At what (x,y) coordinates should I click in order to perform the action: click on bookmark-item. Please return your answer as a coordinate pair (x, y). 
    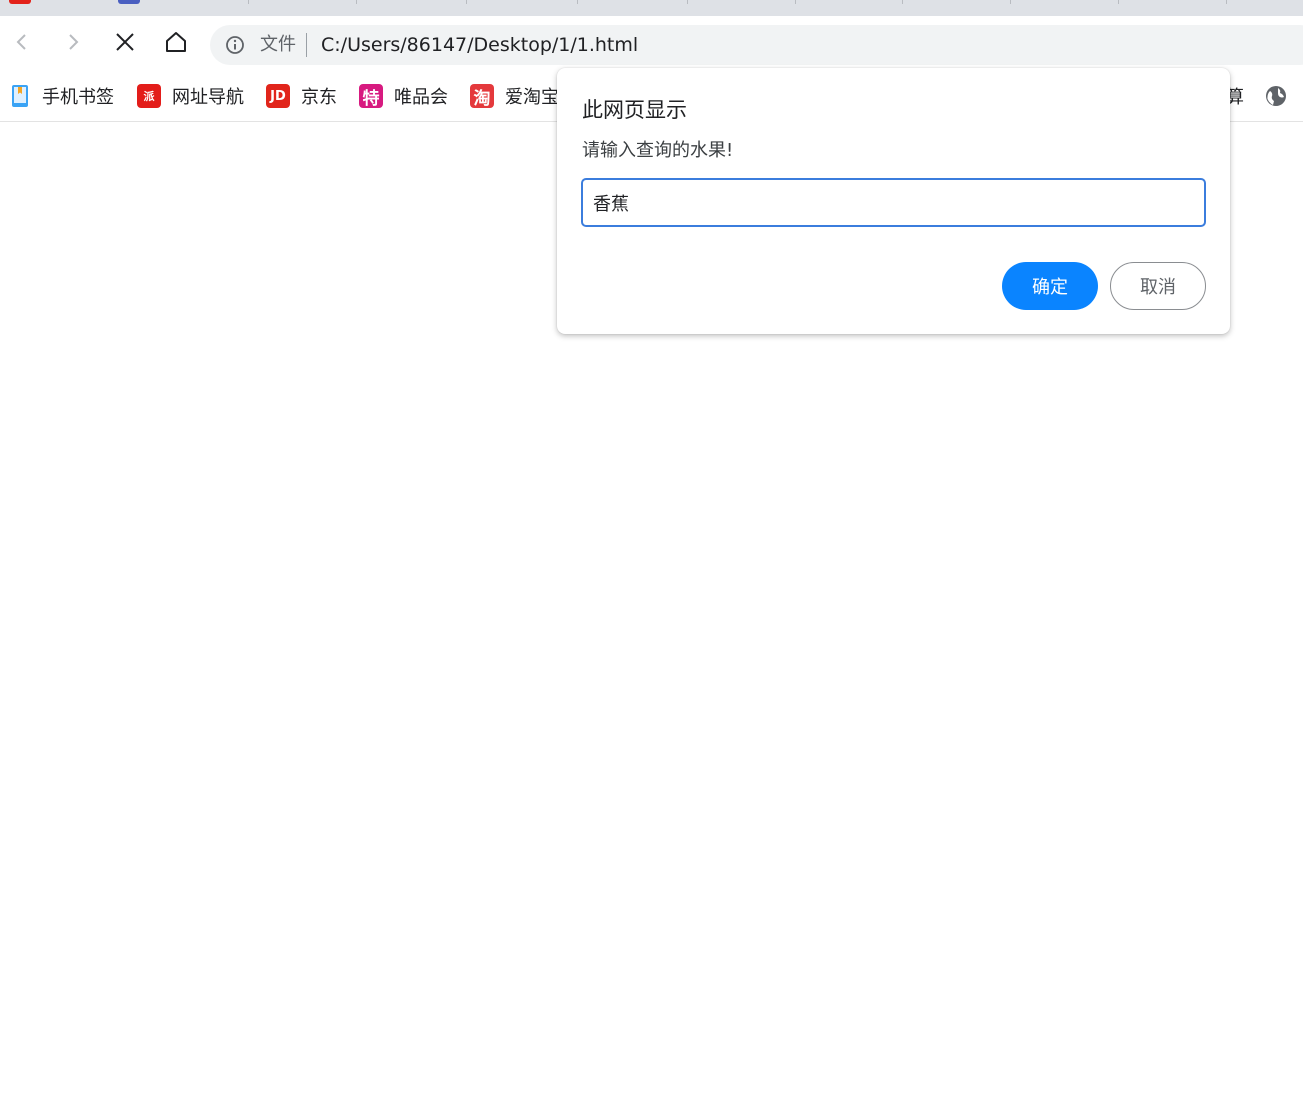
    Looking at the image, I should click on (1276, 96).